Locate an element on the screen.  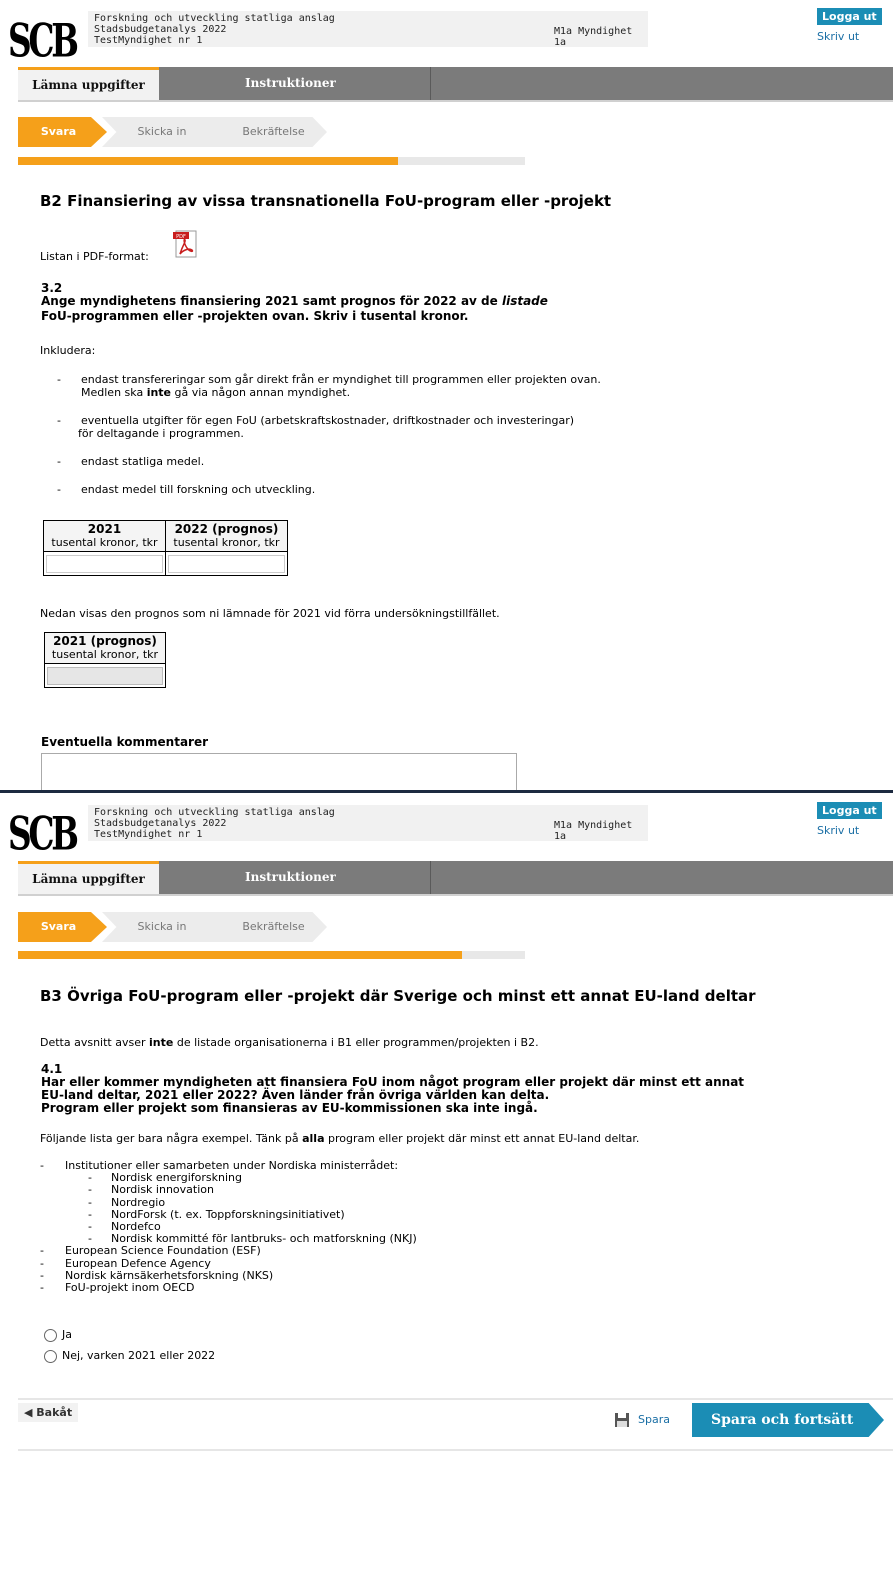
list-item-text: Nordregio is located at coordinates (138, 1202).